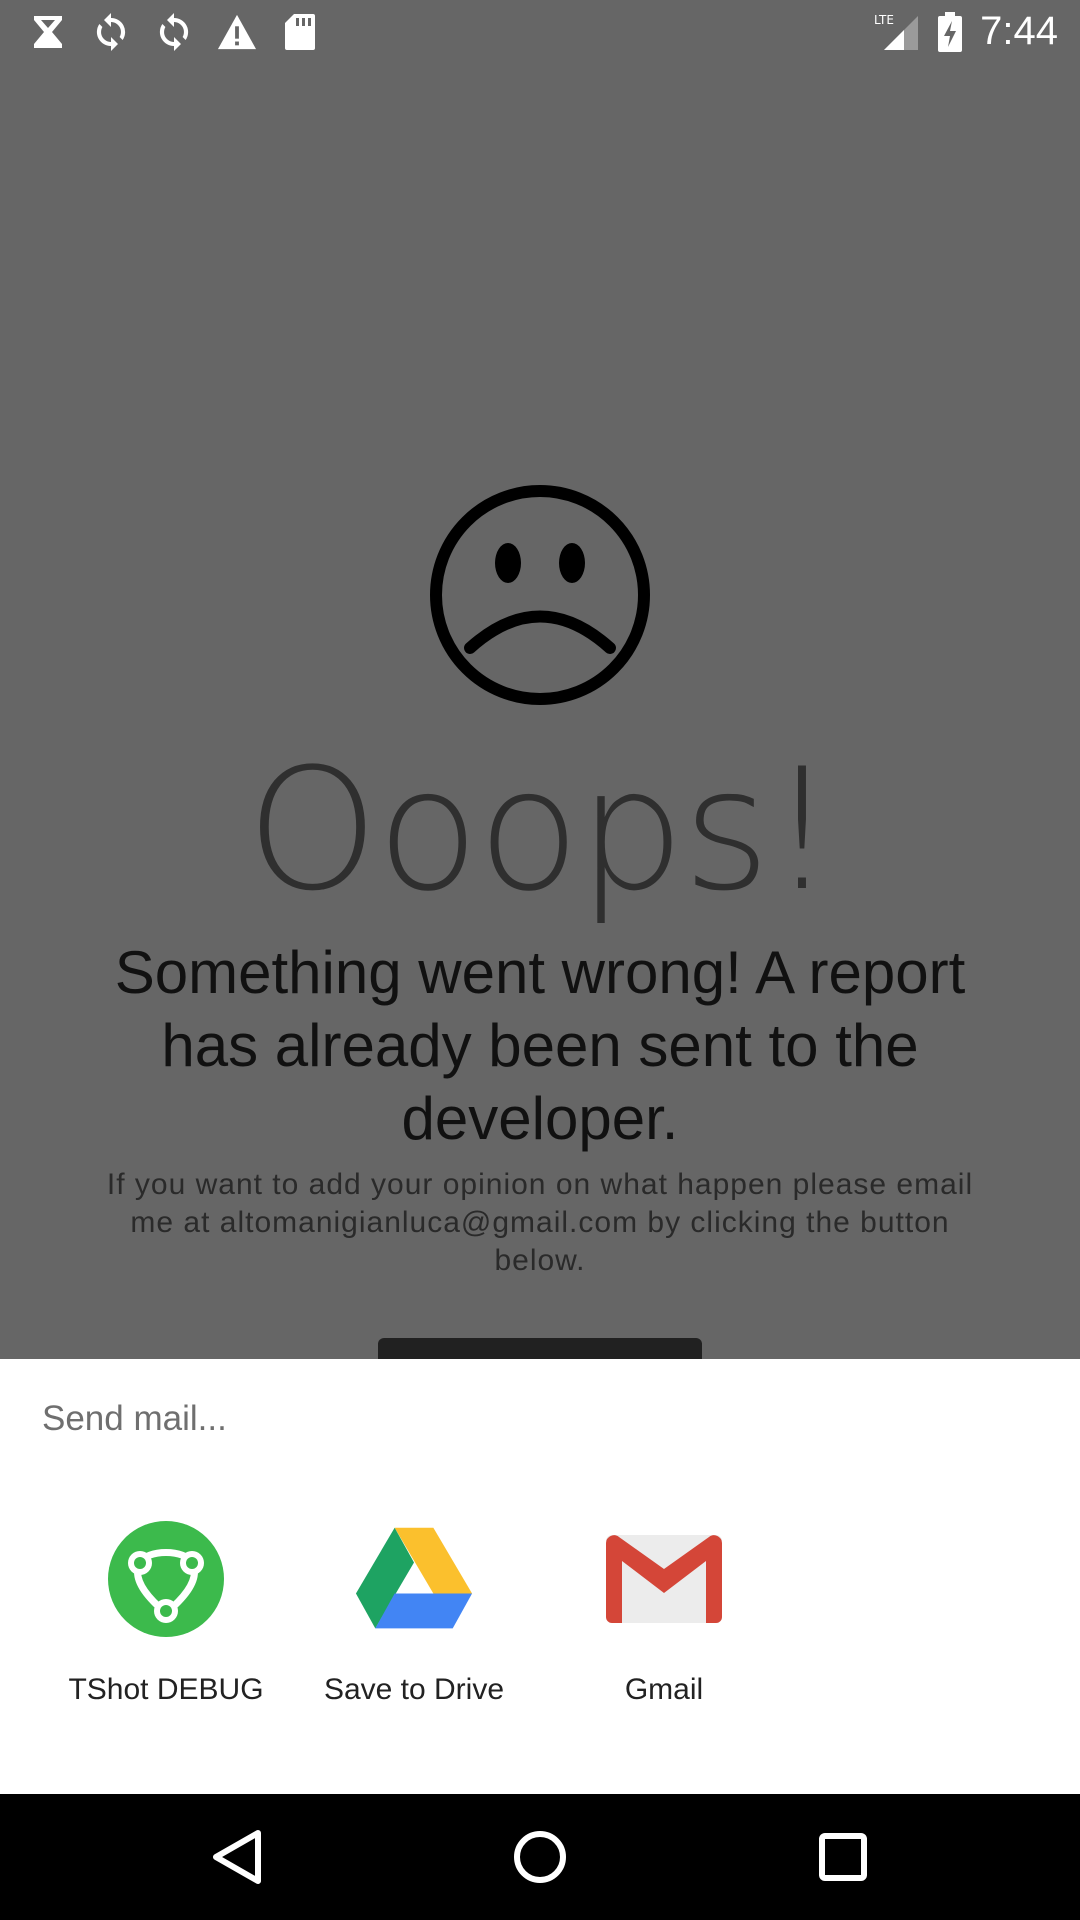 The image size is (1080, 1920). Describe the element at coordinates (414, 1579) in the screenshot. I see `google-drive-icon` at that location.